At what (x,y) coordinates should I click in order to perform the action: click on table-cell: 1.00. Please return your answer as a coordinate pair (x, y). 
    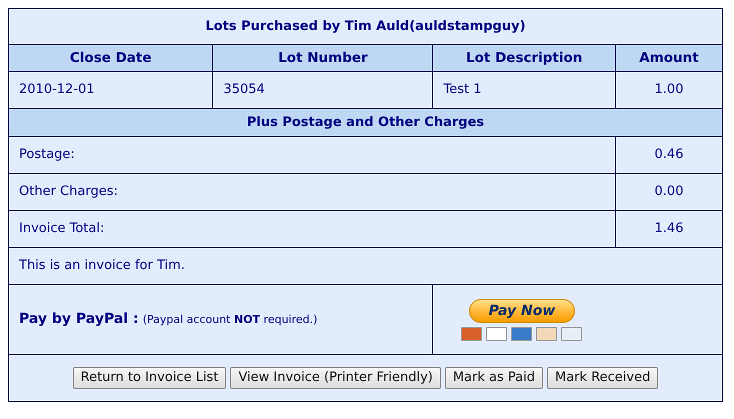
    Looking at the image, I should click on (668, 90).